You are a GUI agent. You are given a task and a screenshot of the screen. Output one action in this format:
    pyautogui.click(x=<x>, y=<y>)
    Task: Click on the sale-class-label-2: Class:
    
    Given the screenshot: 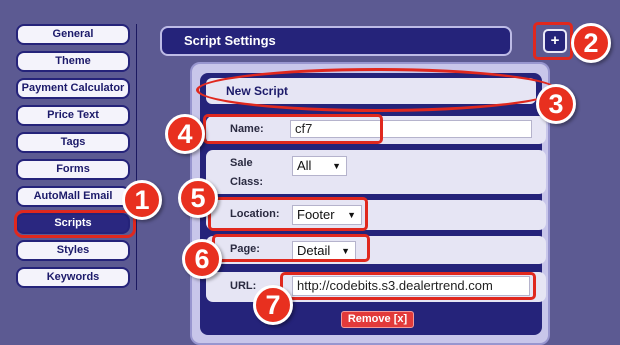 What is the action you would take?
    pyautogui.click(x=247, y=182)
    